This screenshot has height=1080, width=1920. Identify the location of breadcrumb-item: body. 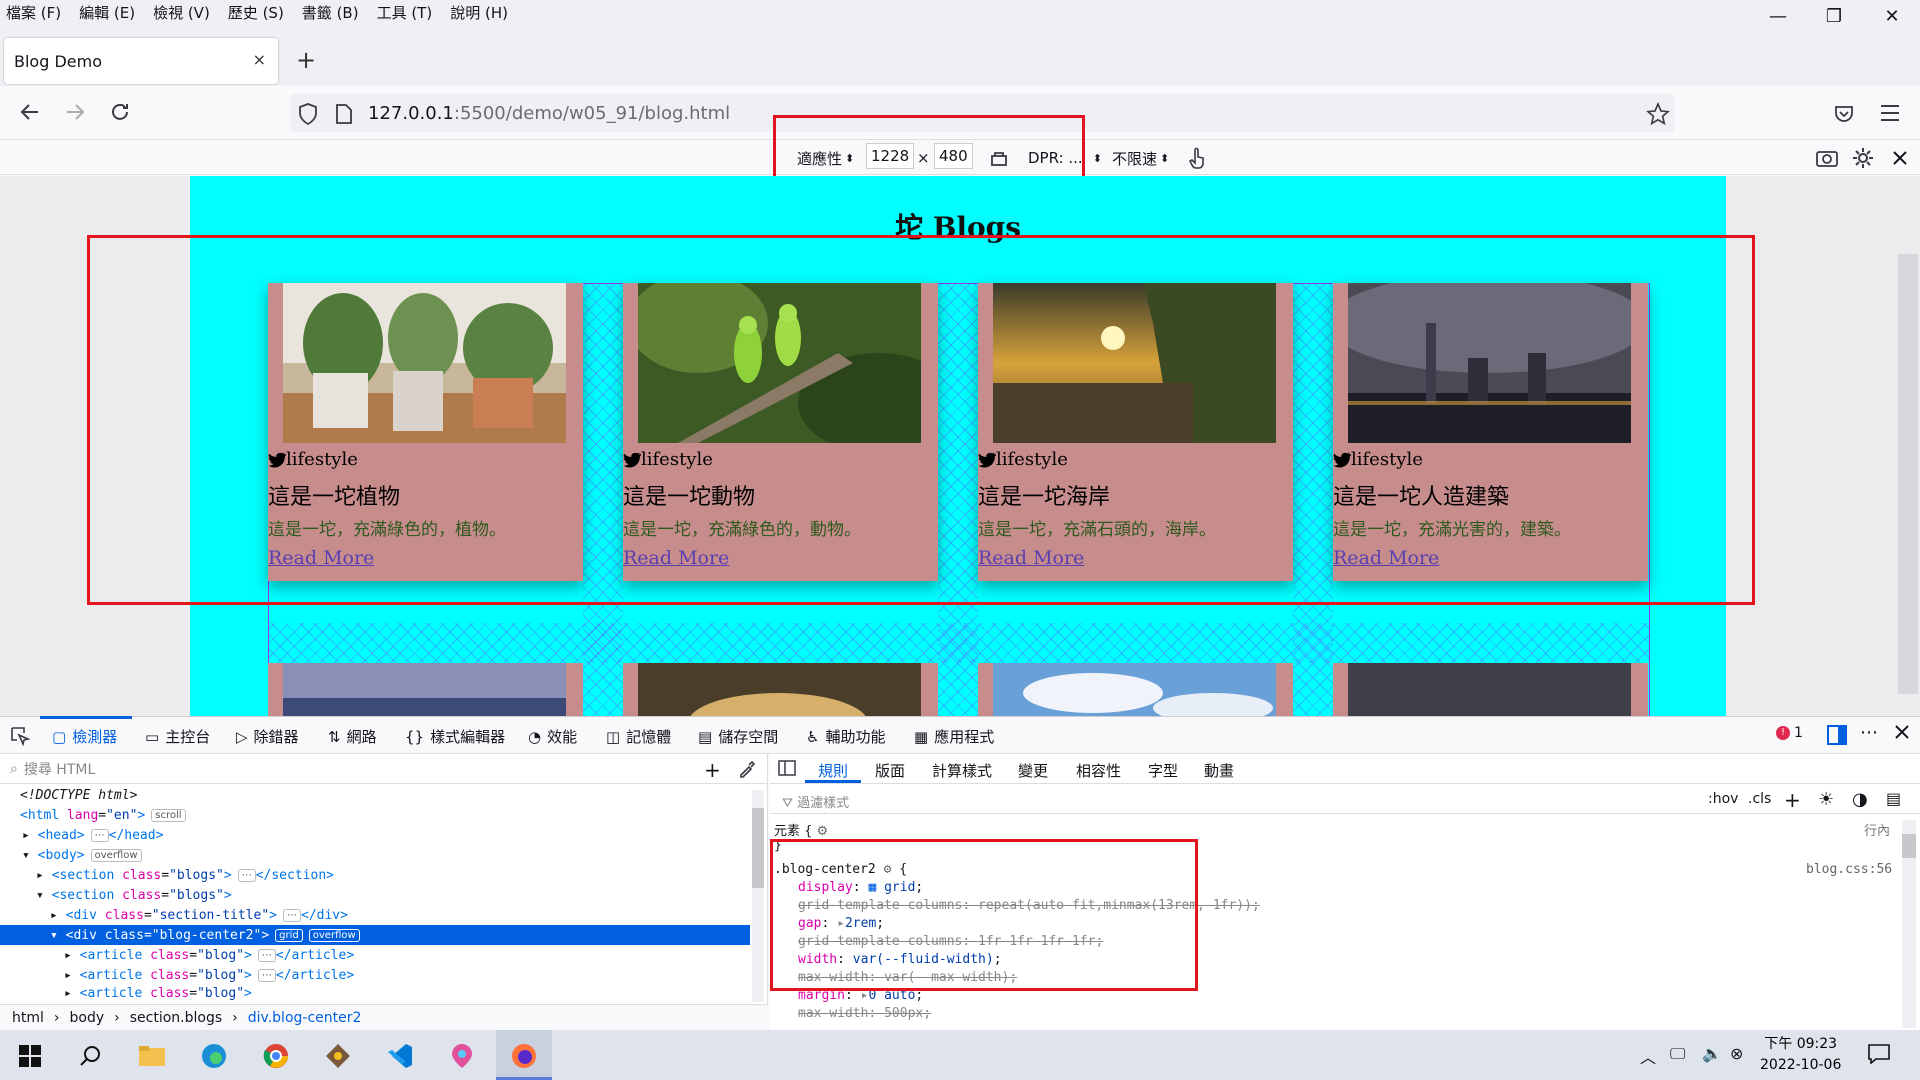
(87, 1018).